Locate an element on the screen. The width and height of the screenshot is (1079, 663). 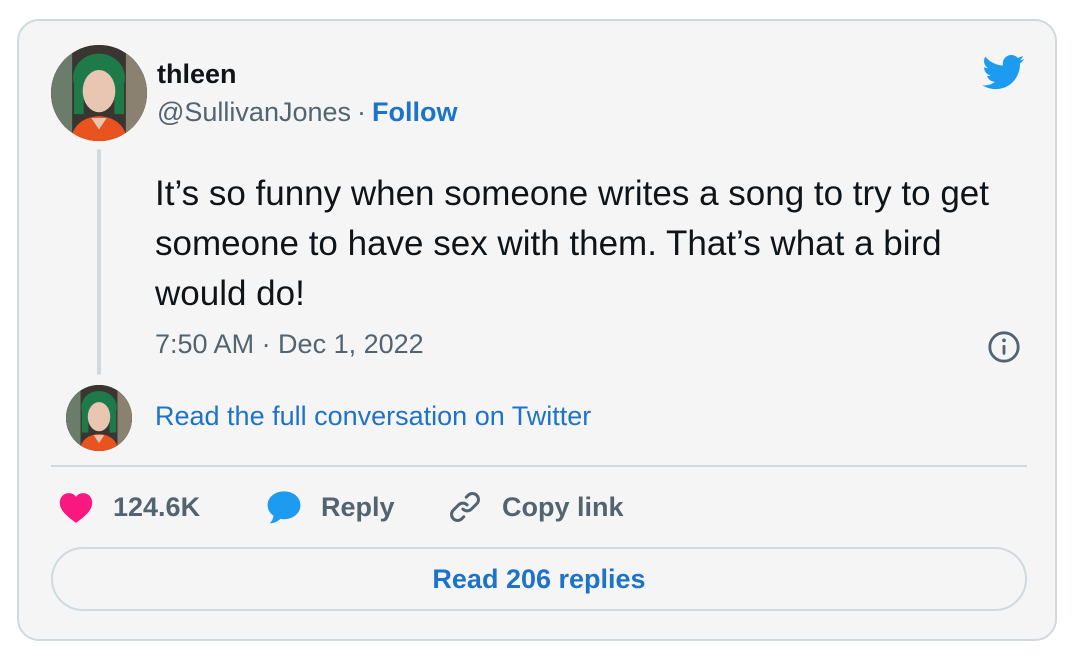
read-replies-button: Read 206 replies is located at coordinates (539, 579).